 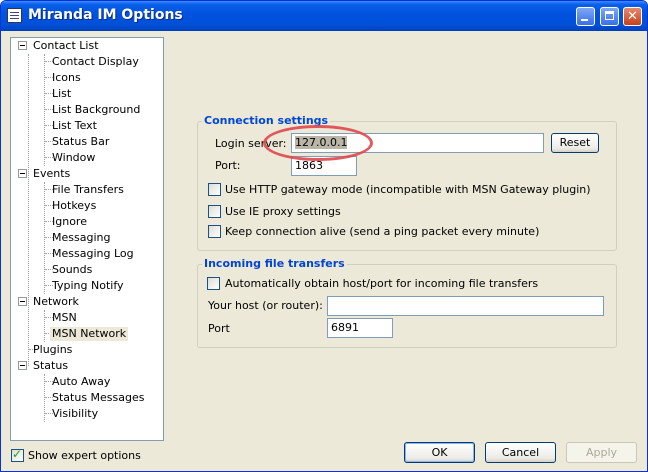 I want to click on tree-item-list-text: List Text, so click(x=74, y=126).